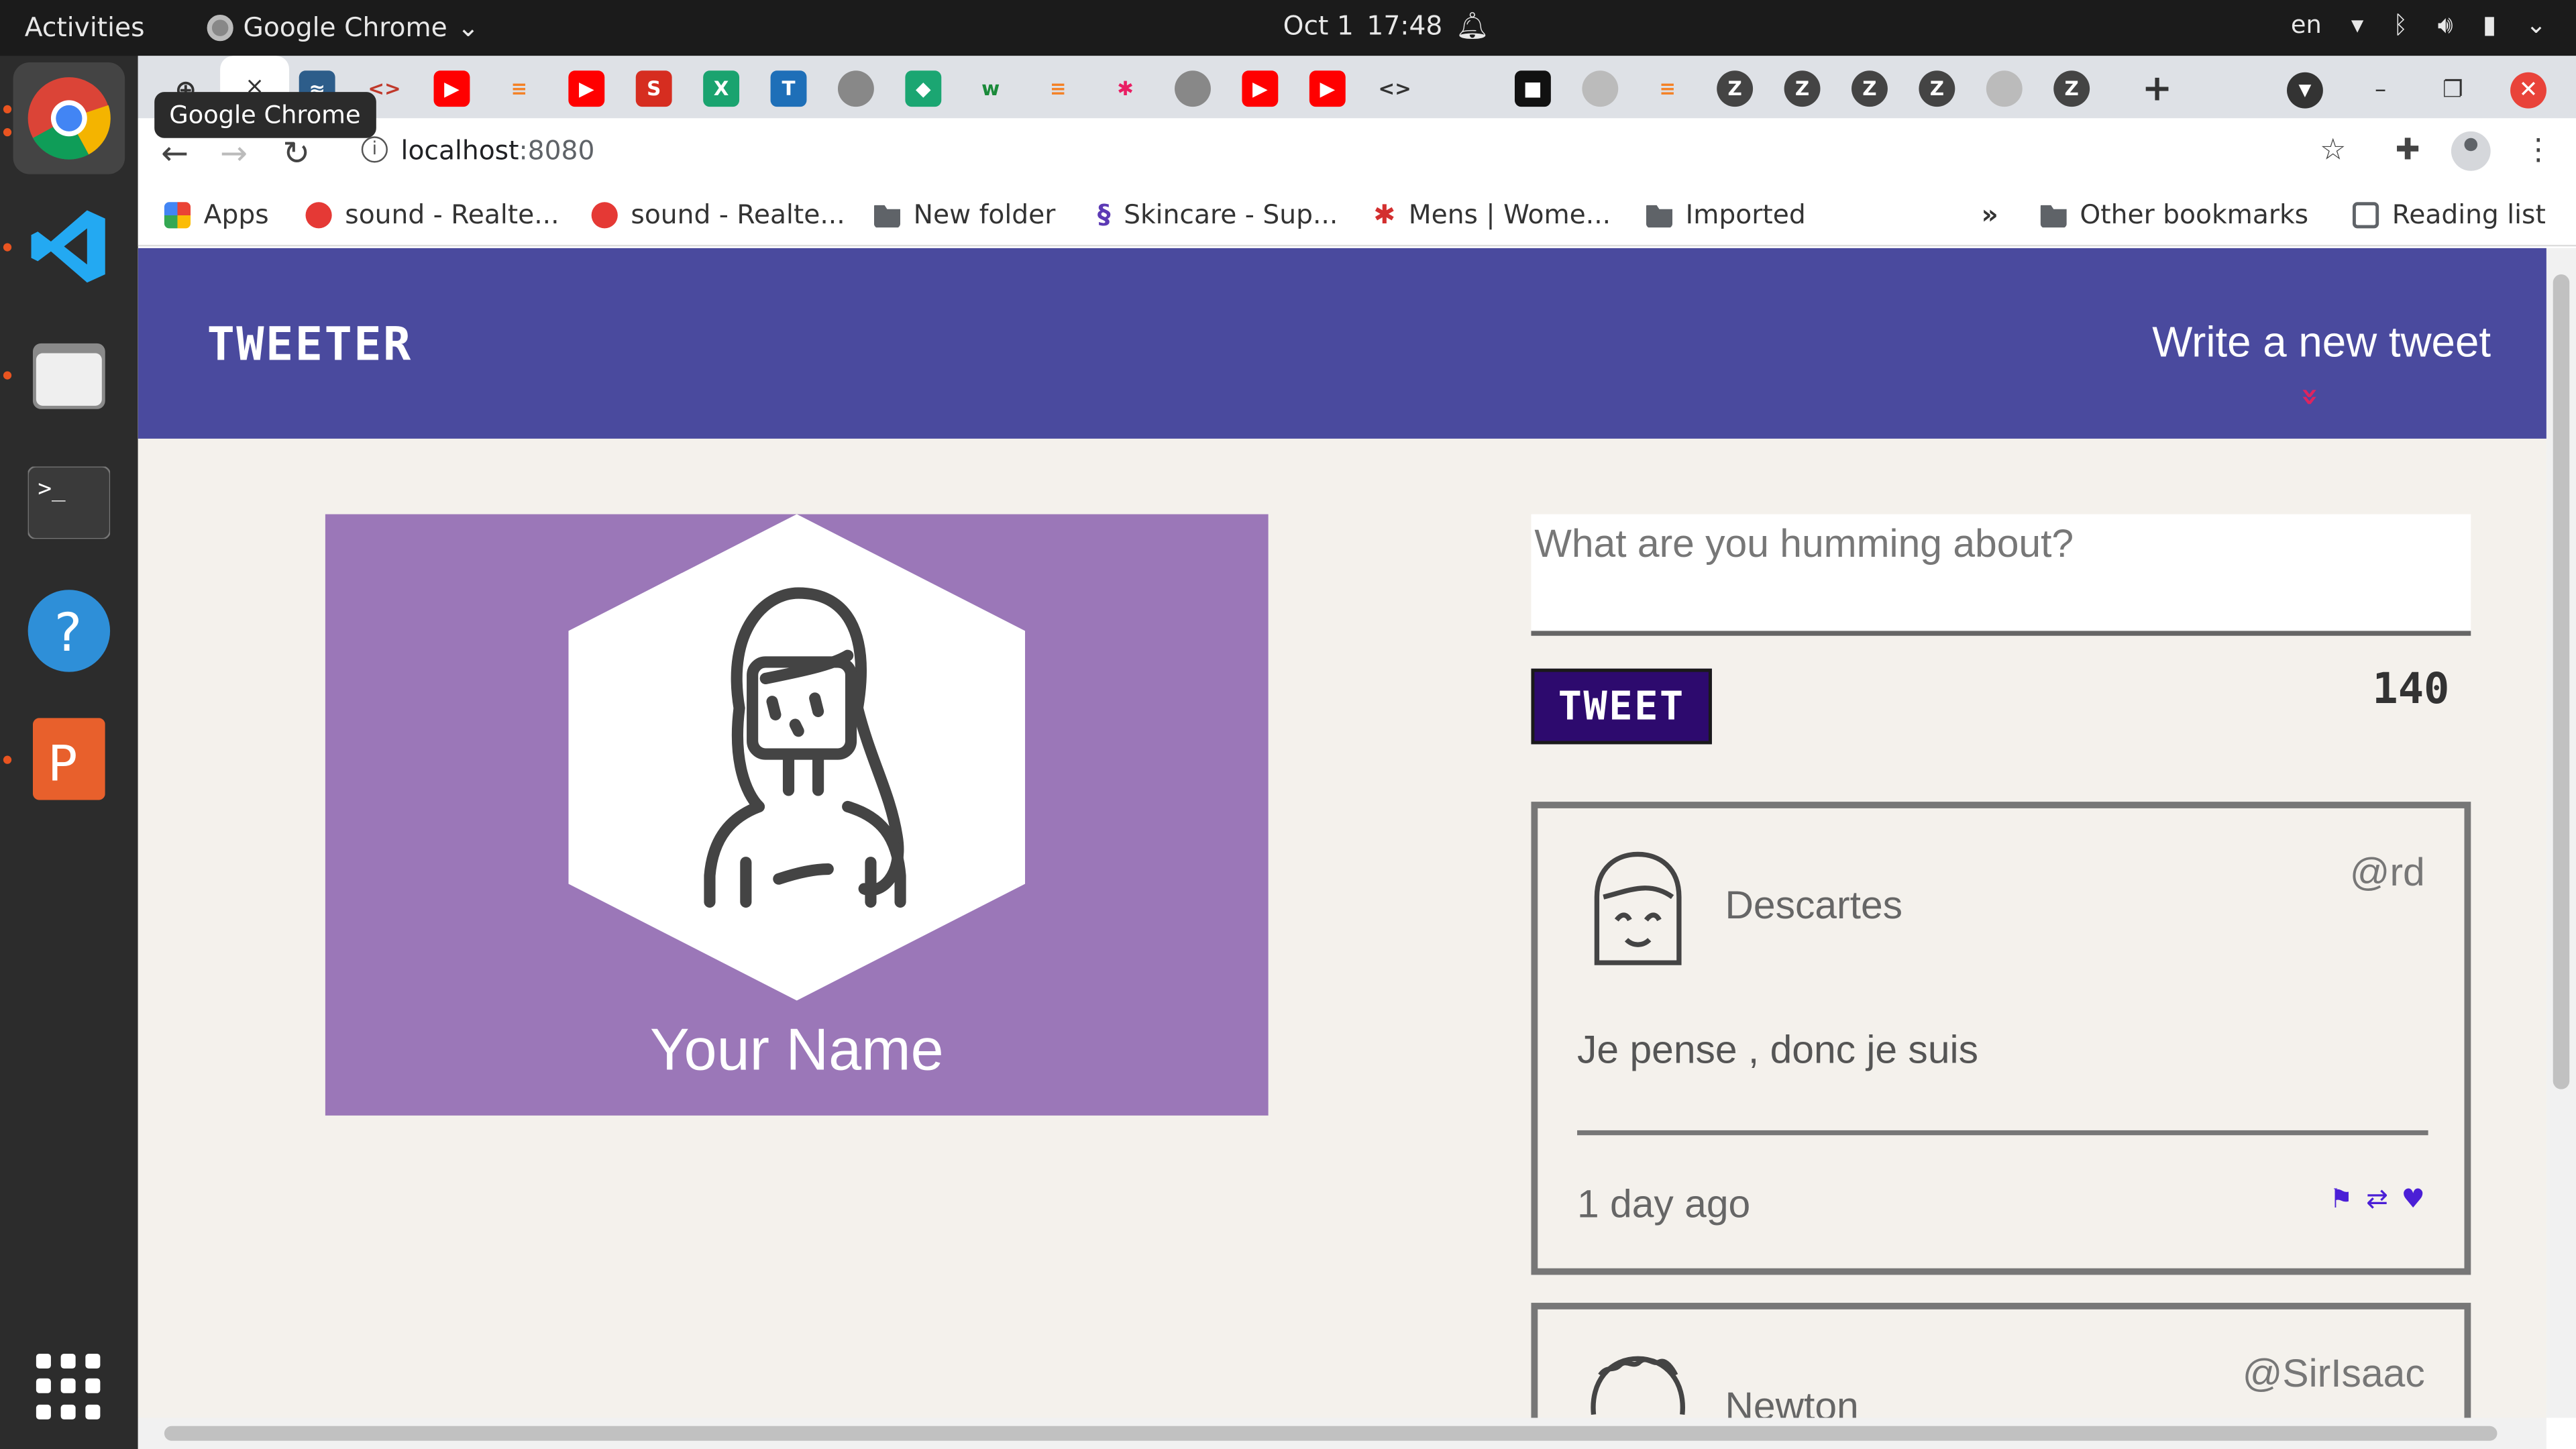 The width and height of the screenshot is (2576, 1449). What do you see at coordinates (2365, 214) in the screenshot?
I see `reading-list-icon` at bounding box center [2365, 214].